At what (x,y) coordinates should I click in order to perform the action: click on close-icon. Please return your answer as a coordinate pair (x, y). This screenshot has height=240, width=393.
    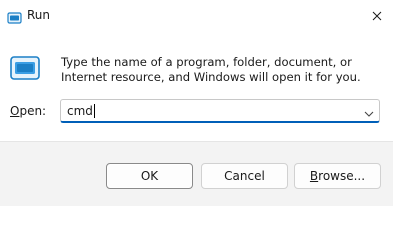
    Looking at the image, I should click on (377, 15).